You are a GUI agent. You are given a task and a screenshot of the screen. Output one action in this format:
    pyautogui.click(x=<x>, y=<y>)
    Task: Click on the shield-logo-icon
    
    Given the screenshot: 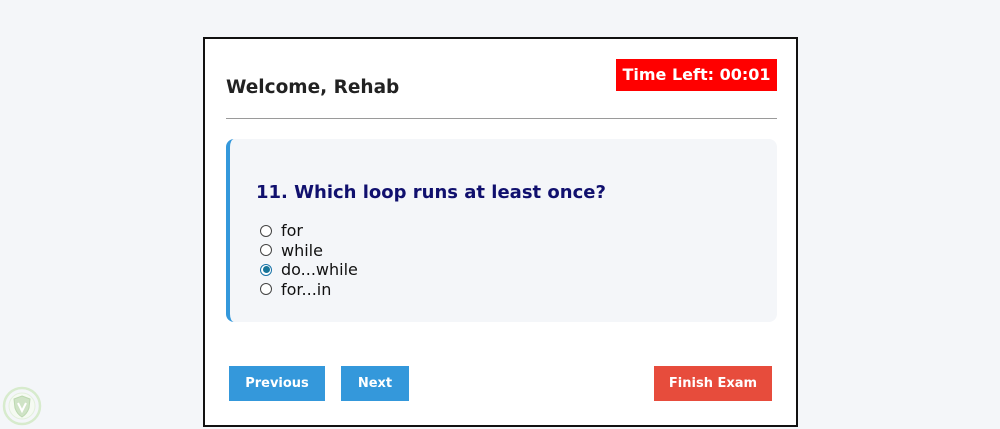 What is the action you would take?
    pyautogui.click(x=22, y=406)
    